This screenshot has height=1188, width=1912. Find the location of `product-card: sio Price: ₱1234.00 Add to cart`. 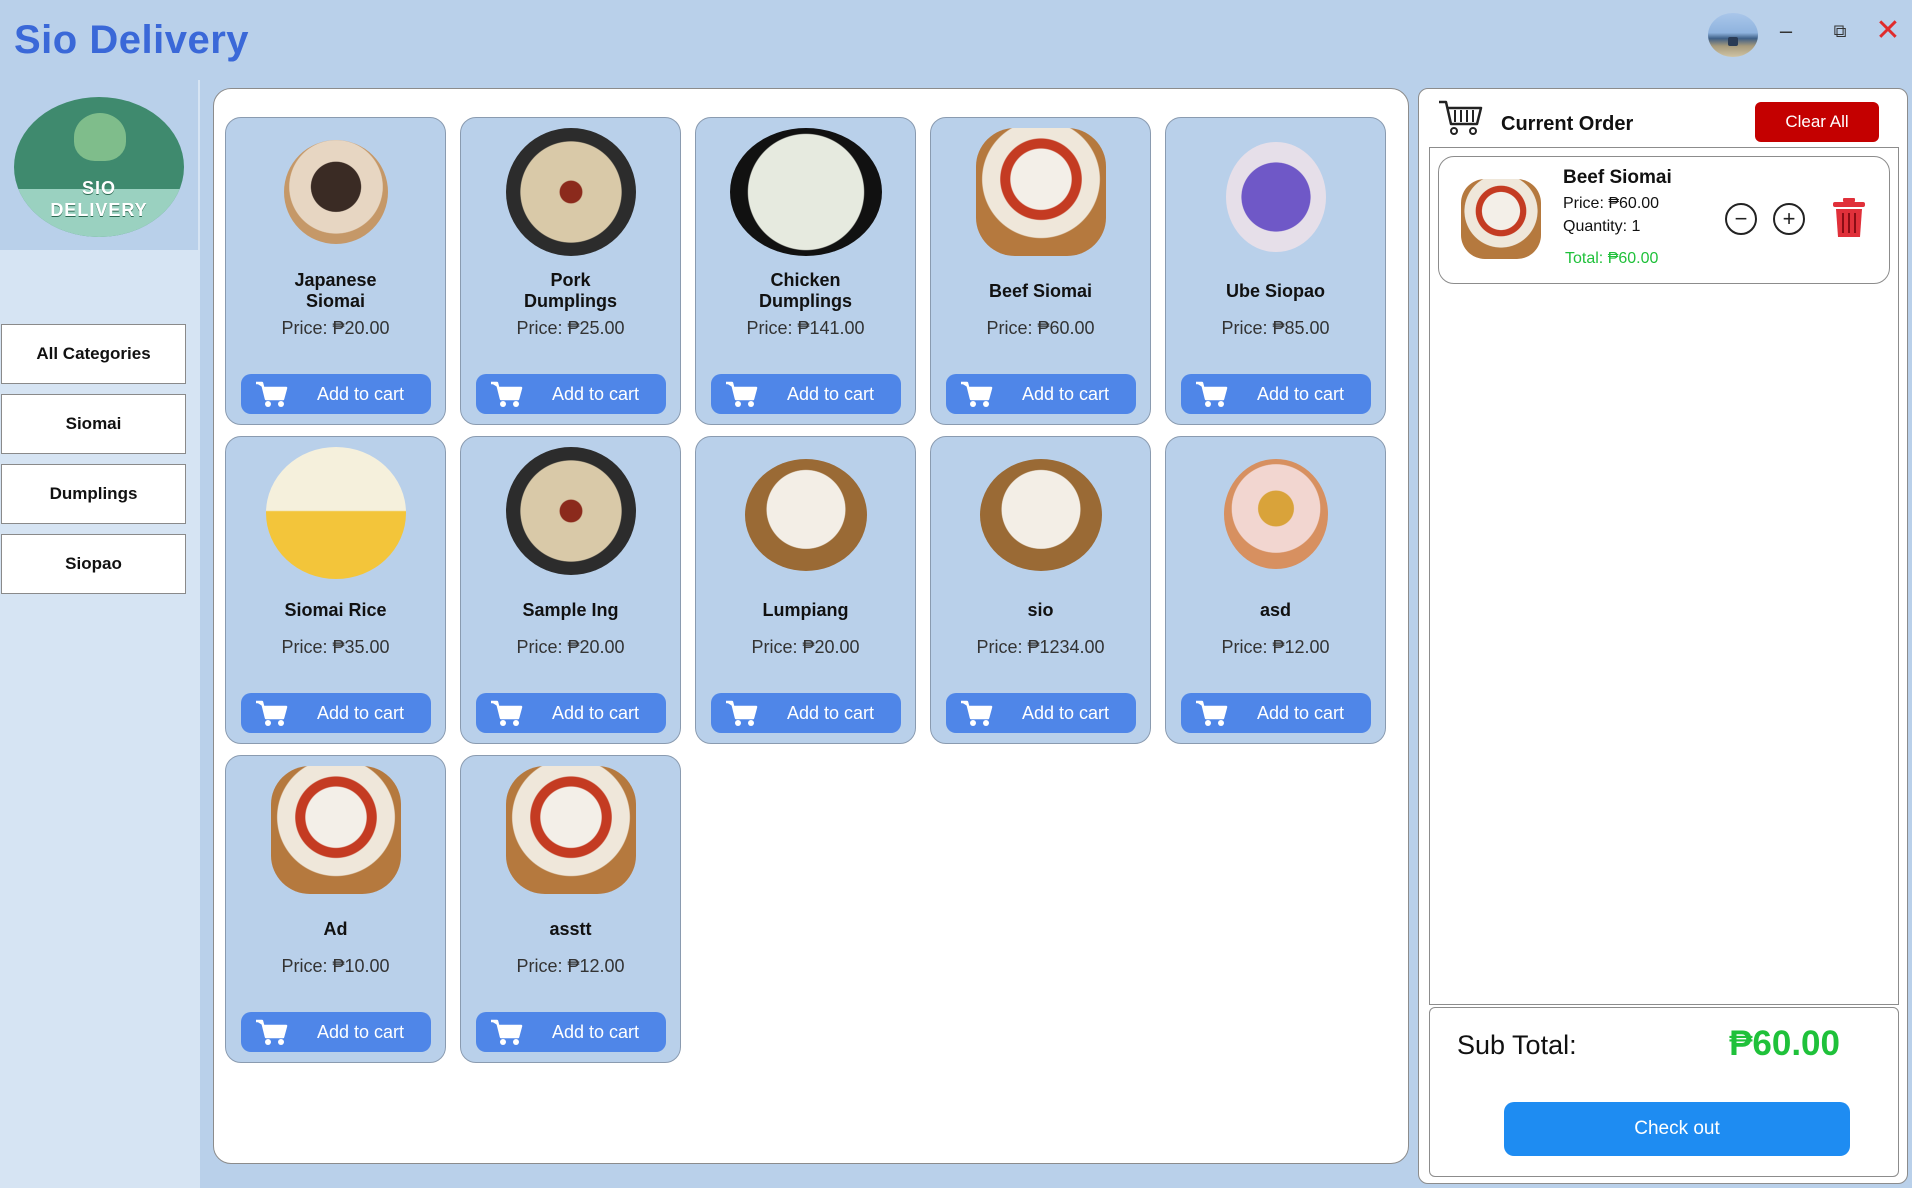

product-card: sio Price: ₱1234.00 Add to cart is located at coordinates (1040, 590).